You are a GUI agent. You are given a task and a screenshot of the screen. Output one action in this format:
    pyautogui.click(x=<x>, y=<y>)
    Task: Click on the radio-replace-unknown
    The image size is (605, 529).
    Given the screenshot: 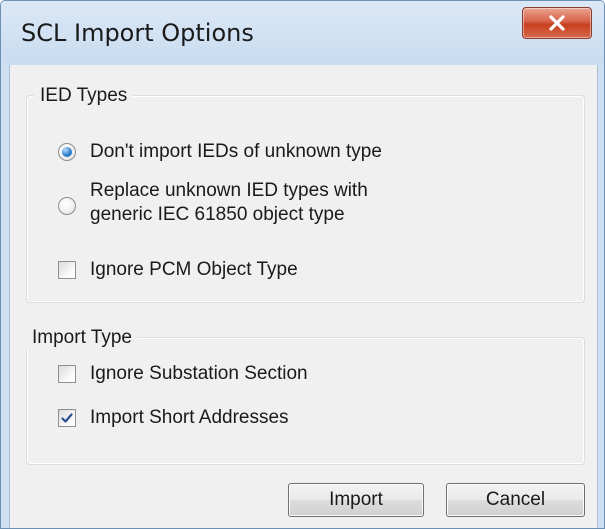 What is the action you would take?
    pyautogui.click(x=67, y=206)
    